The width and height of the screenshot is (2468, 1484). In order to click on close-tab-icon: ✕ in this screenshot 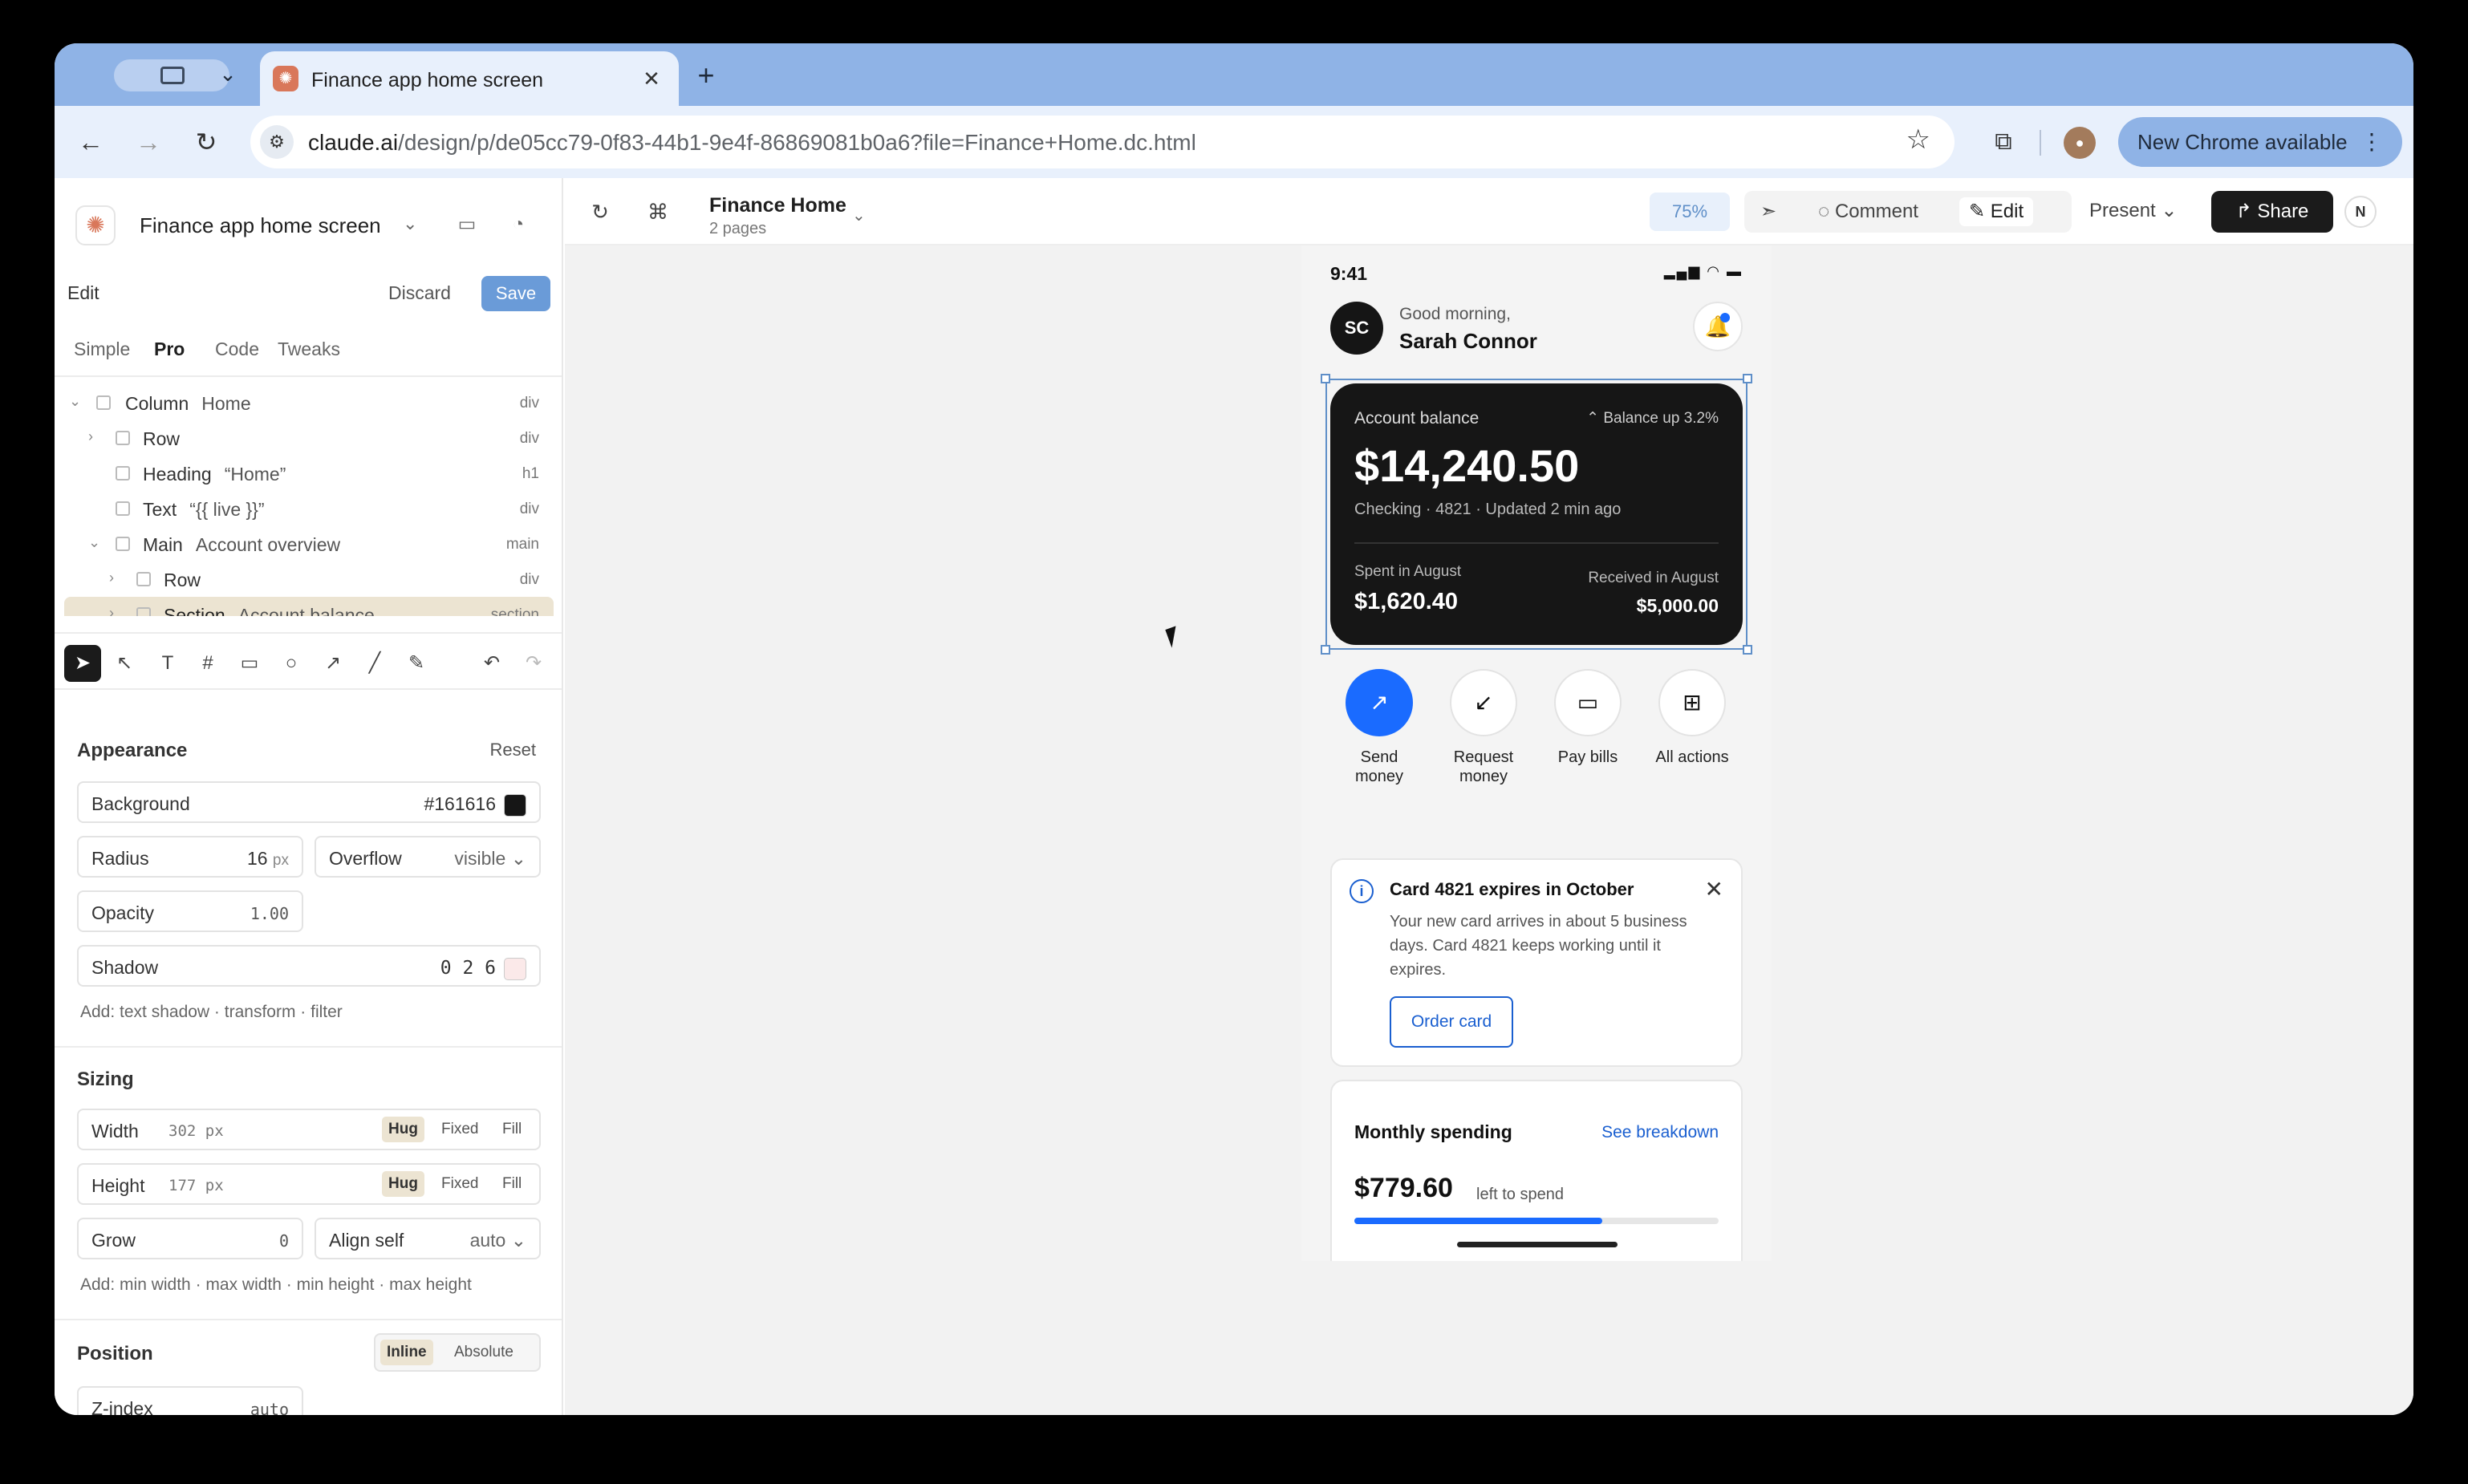, I will do `click(651, 79)`.